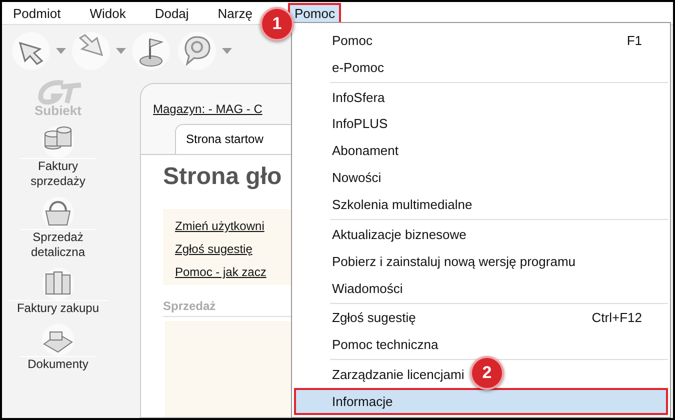 The width and height of the screenshot is (675, 420). What do you see at coordinates (233, 139) in the screenshot?
I see `tab: Strona startow` at bounding box center [233, 139].